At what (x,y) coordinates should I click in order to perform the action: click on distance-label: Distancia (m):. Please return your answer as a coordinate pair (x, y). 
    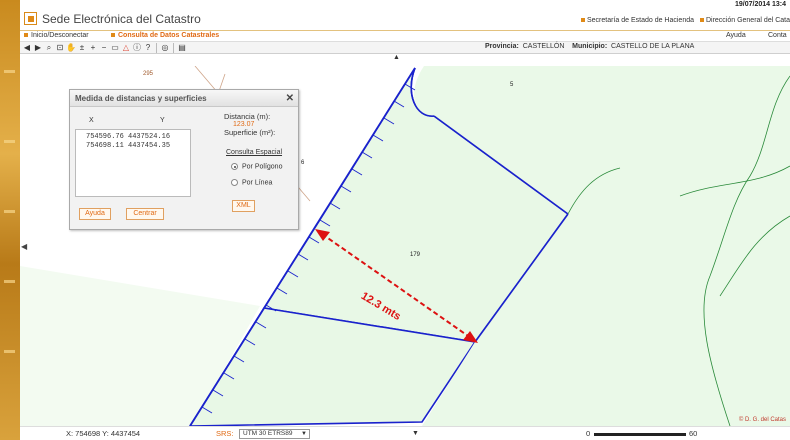
    Looking at the image, I should click on (247, 116).